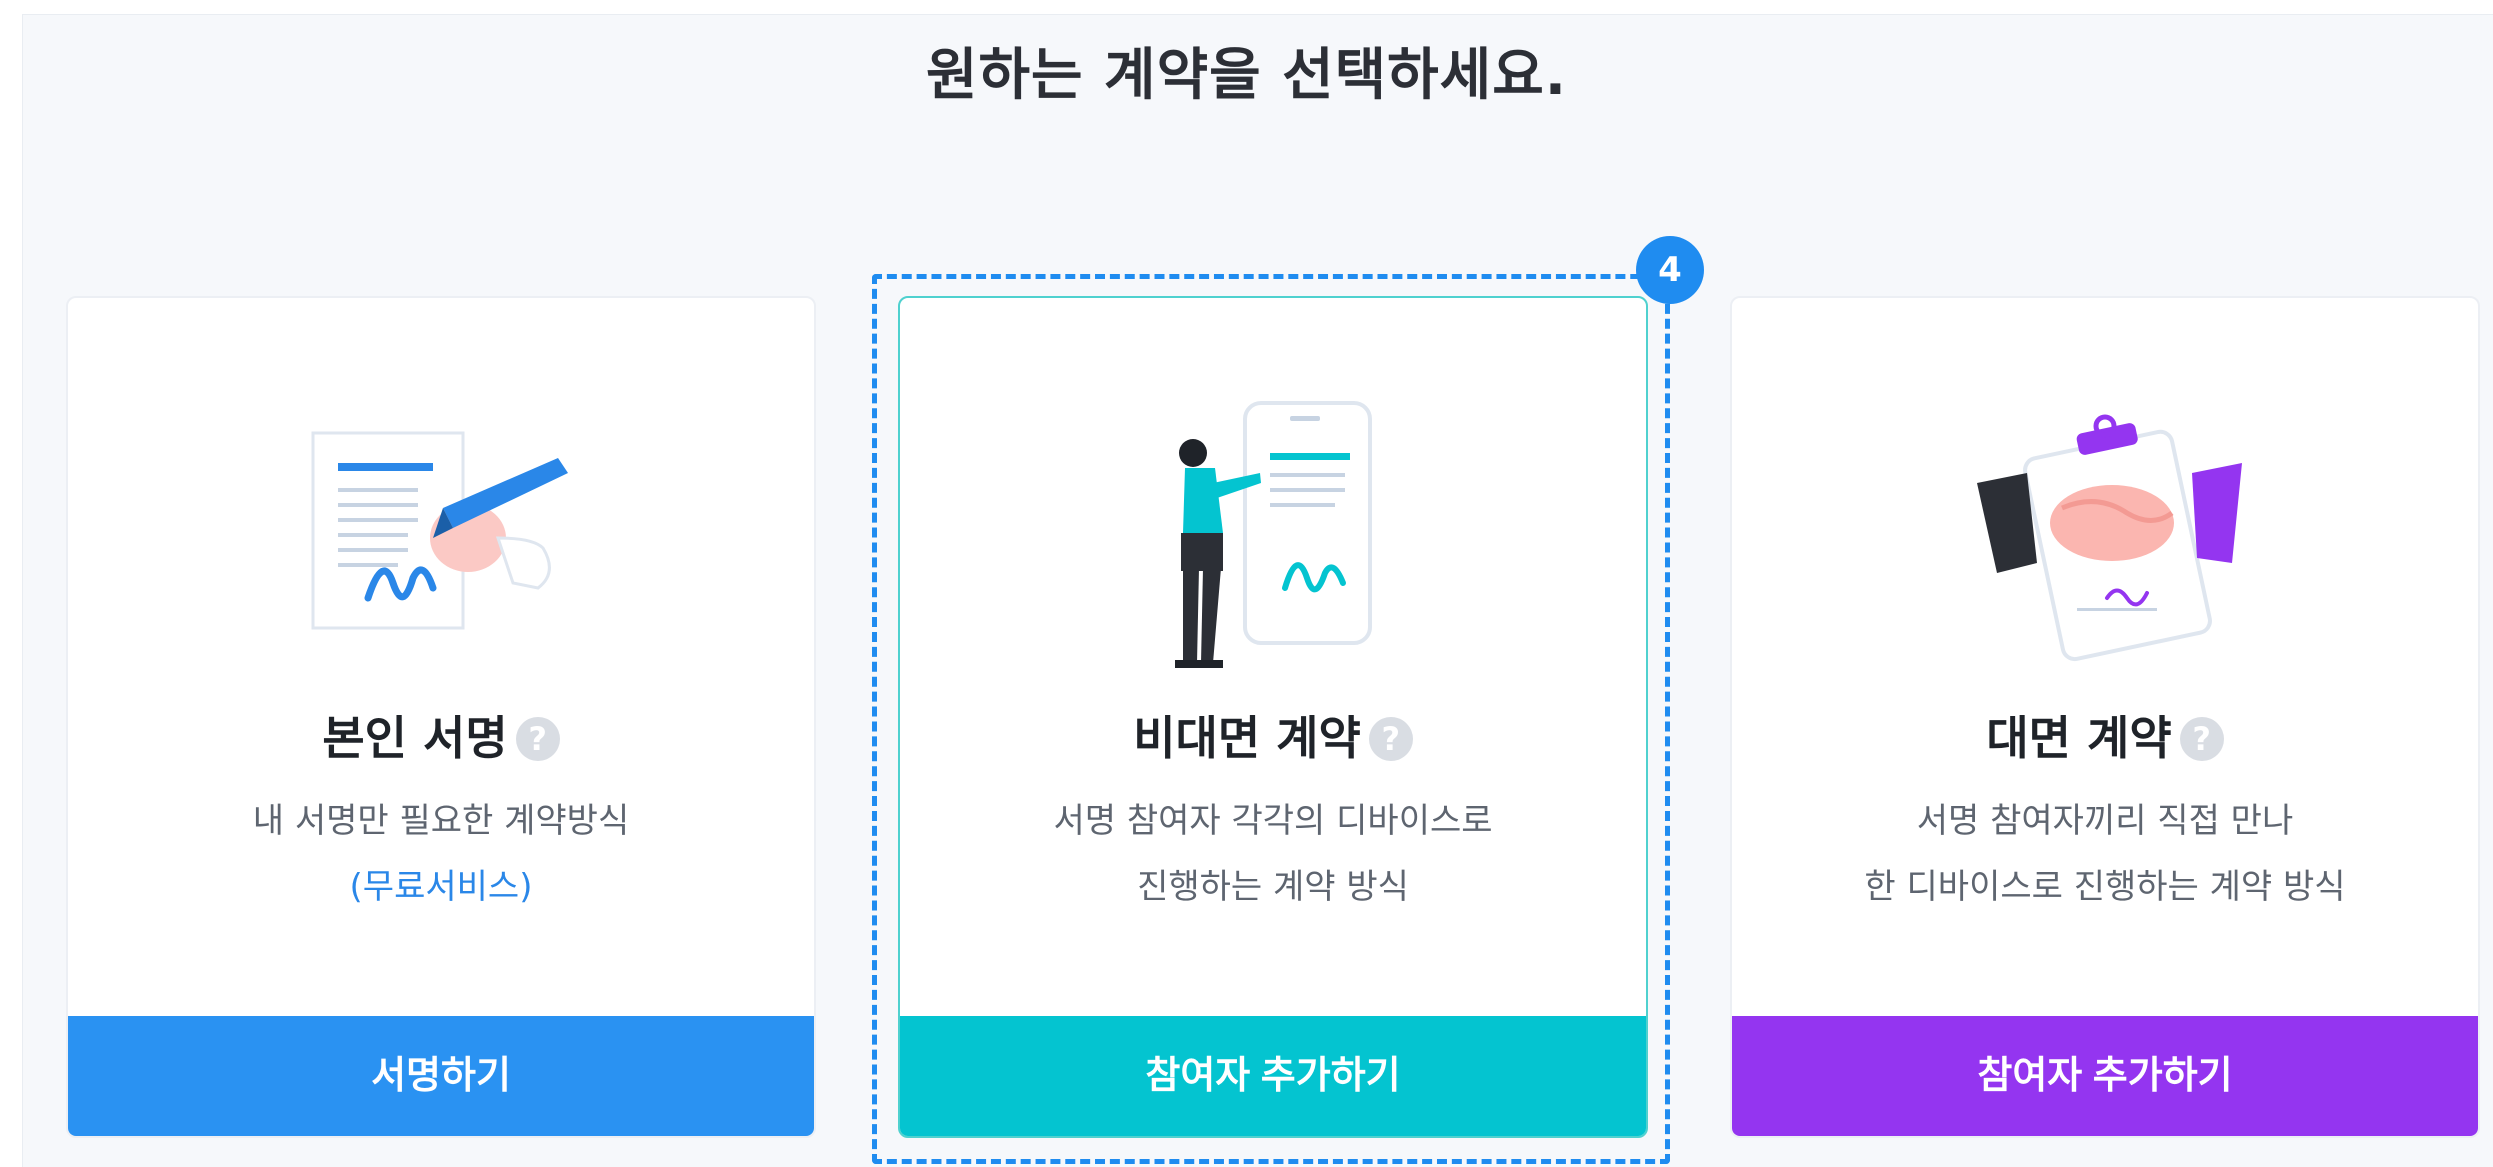 The width and height of the screenshot is (2493, 1167). Describe the element at coordinates (441, 1076) in the screenshot. I see `sign-button: 서명하기` at that location.